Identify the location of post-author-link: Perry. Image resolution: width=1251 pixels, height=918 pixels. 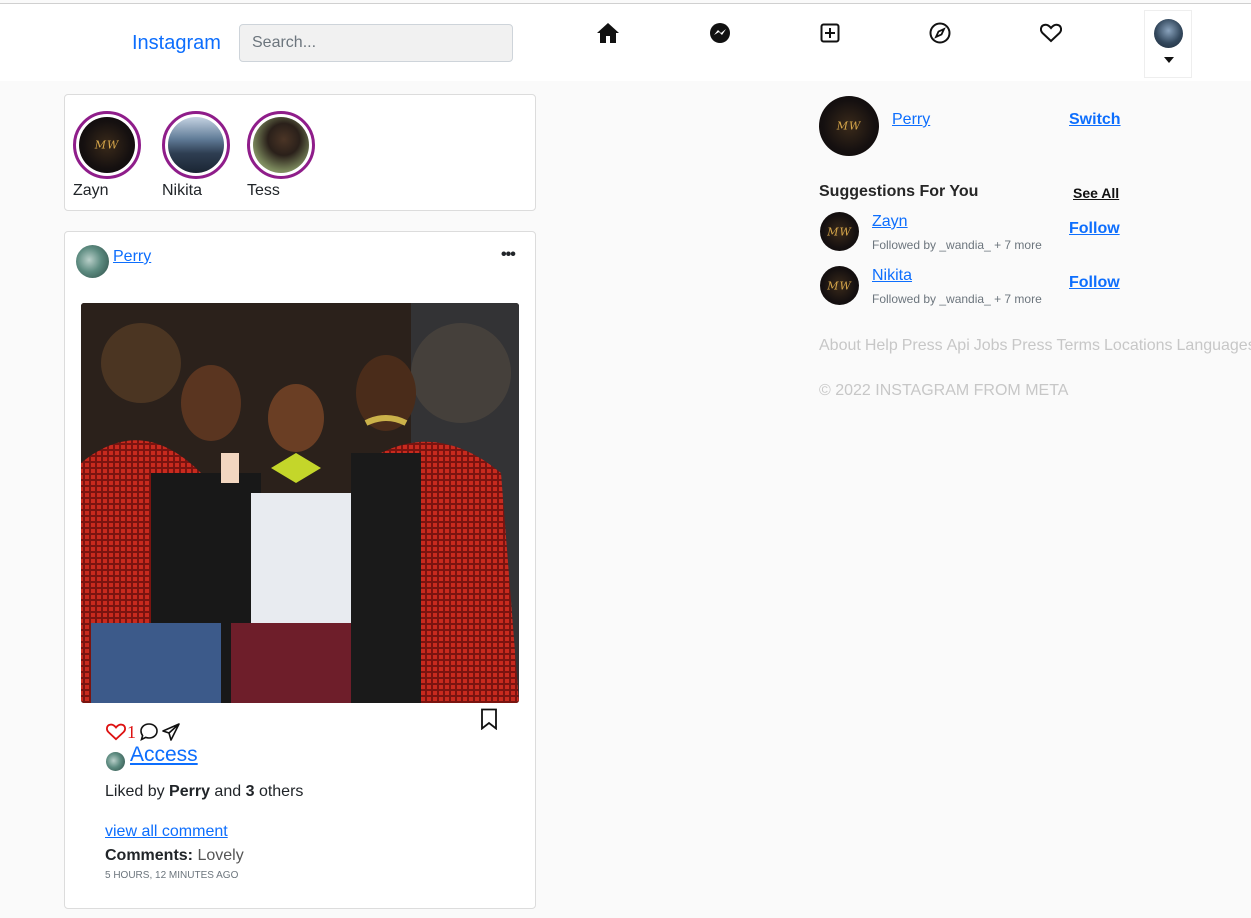
(132, 257).